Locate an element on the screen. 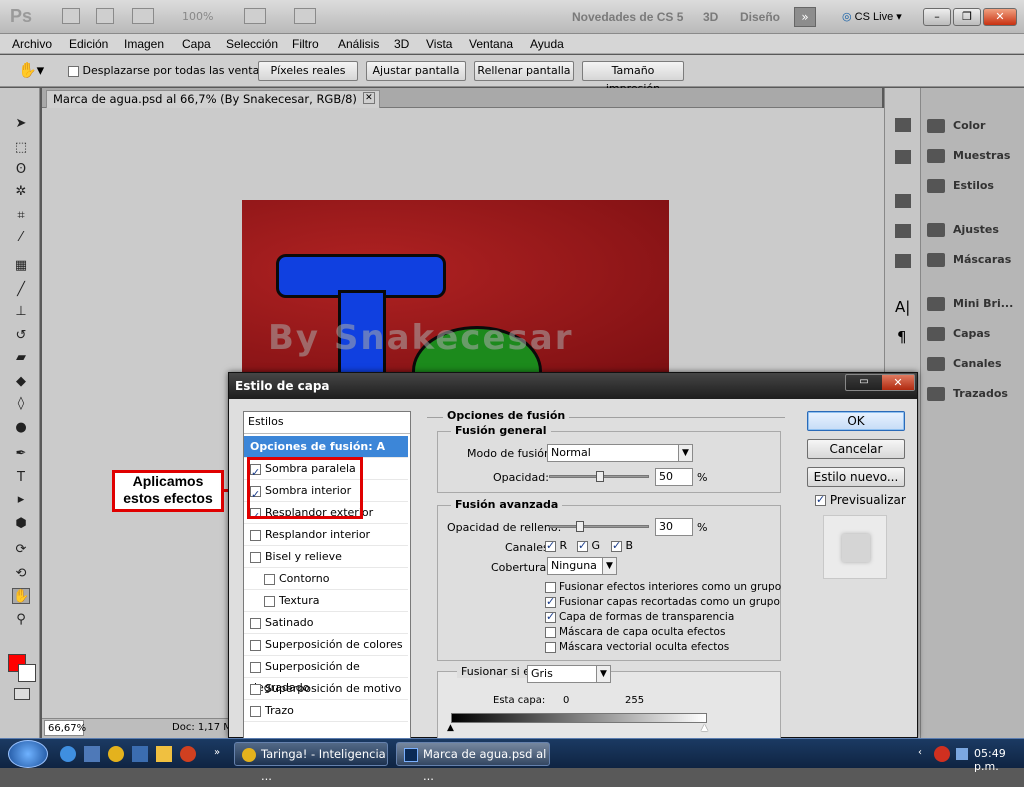 This screenshot has height=787, width=1024. quick-mask-icon is located at coordinates (22, 694).